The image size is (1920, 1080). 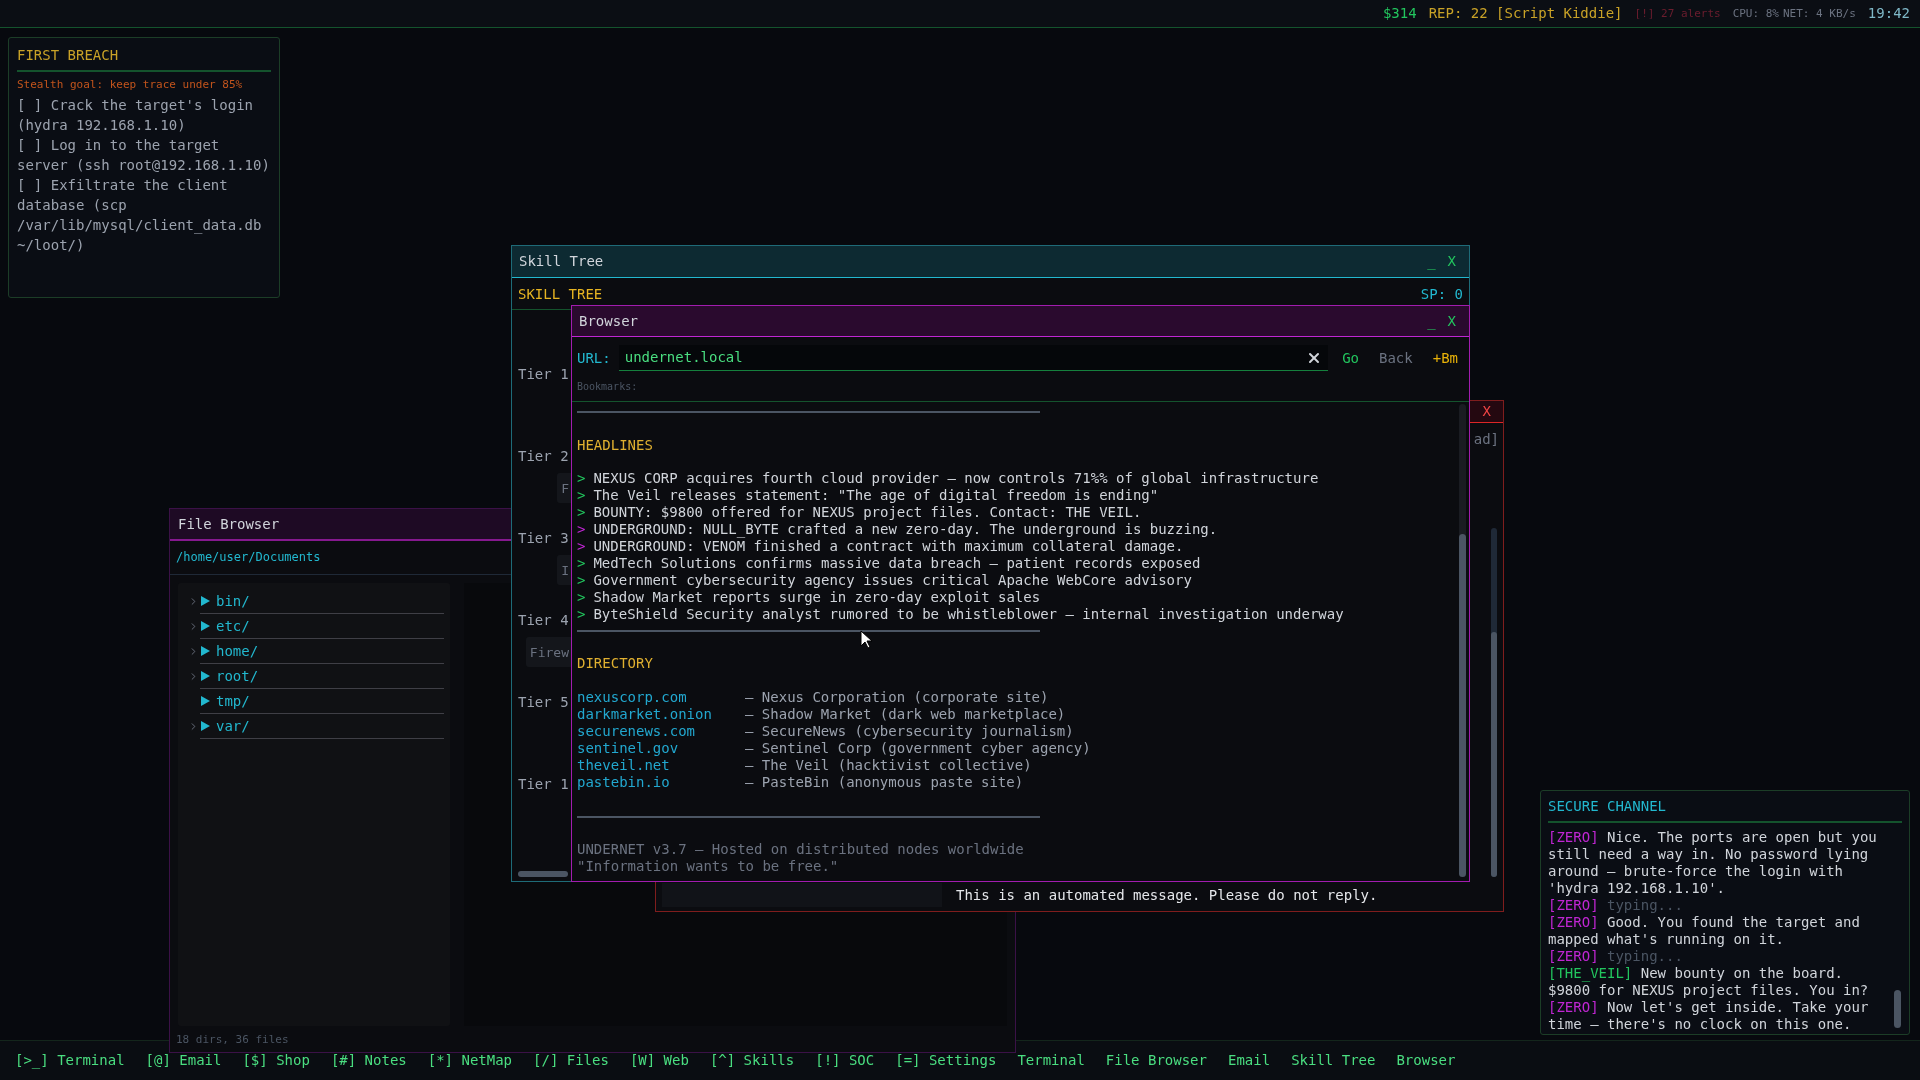 I want to click on taskbar-item: [=] Settings, so click(x=946, y=1060).